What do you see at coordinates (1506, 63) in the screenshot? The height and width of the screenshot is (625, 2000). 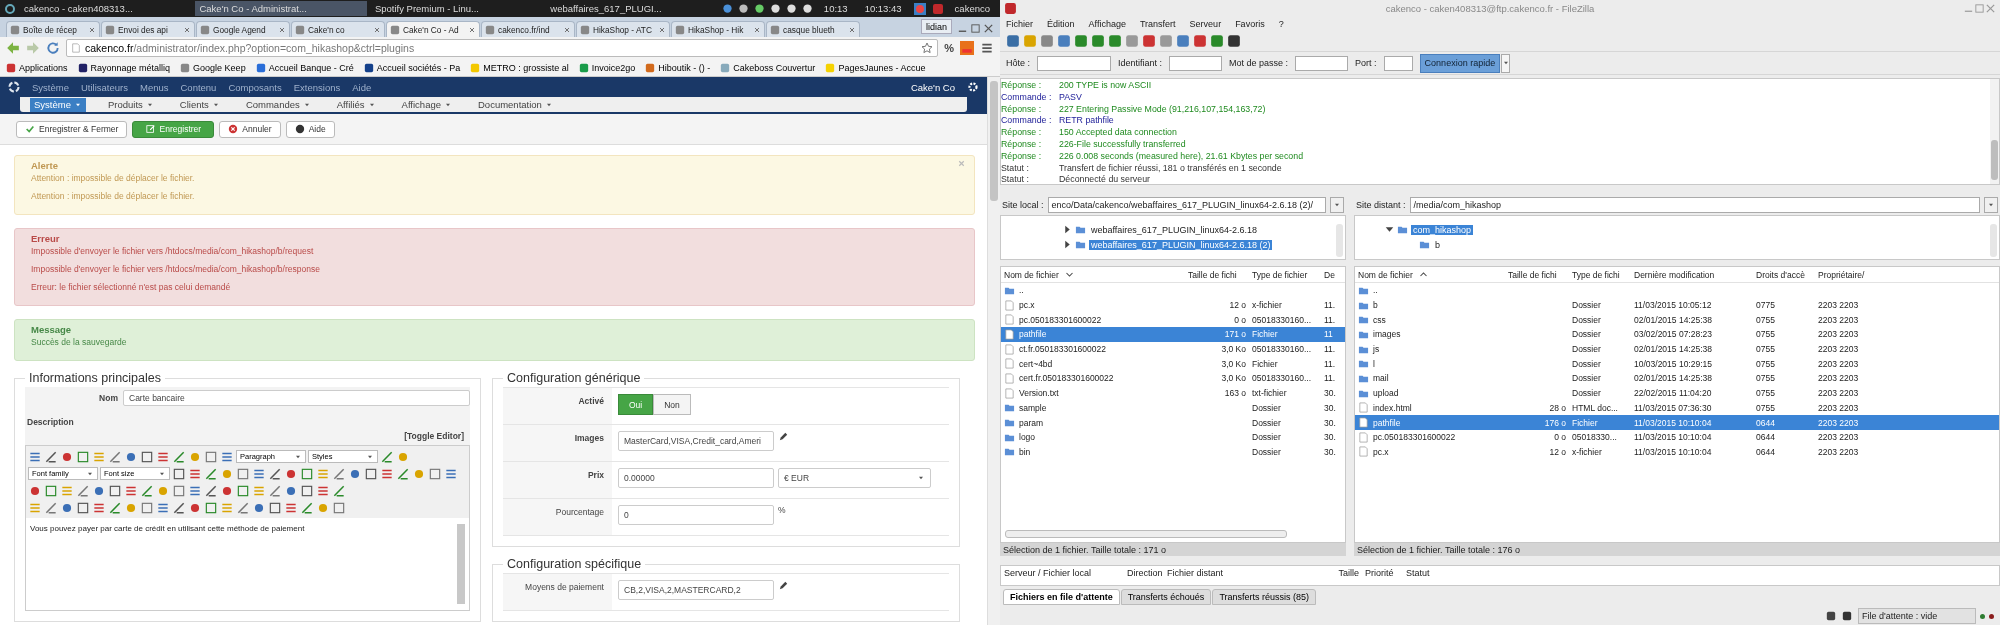 I see `dropdown-button` at bounding box center [1506, 63].